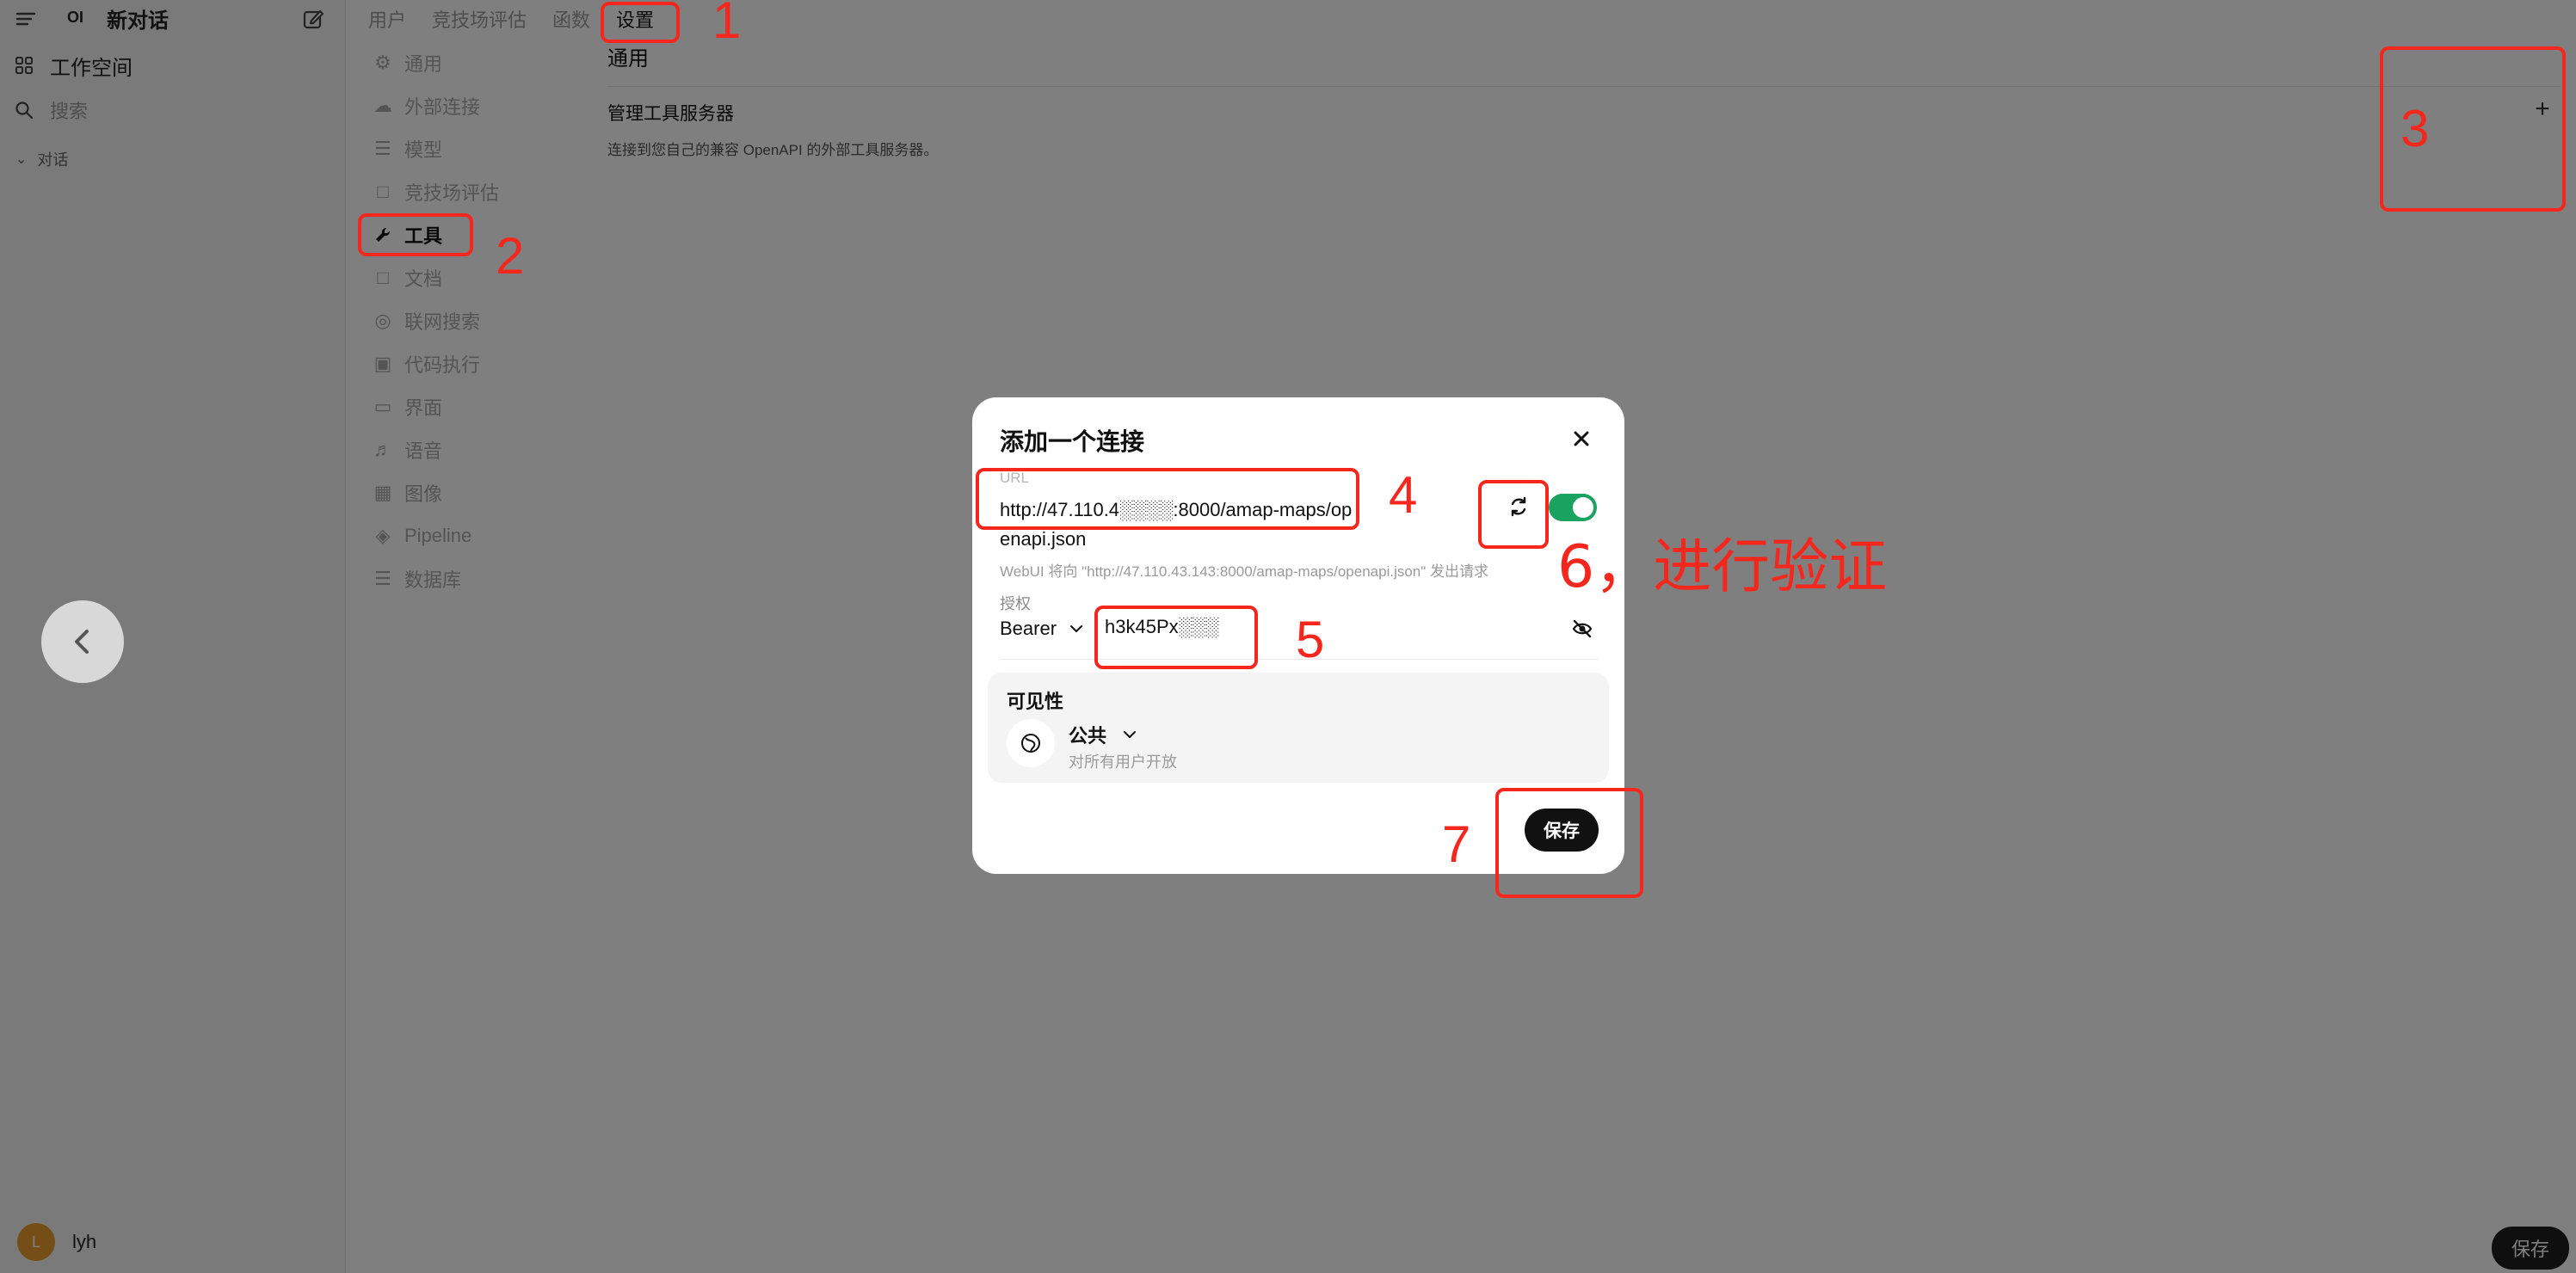  What do you see at coordinates (1035, 701) in the screenshot?
I see `visibility-title: 可见性` at bounding box center [1035, 701].